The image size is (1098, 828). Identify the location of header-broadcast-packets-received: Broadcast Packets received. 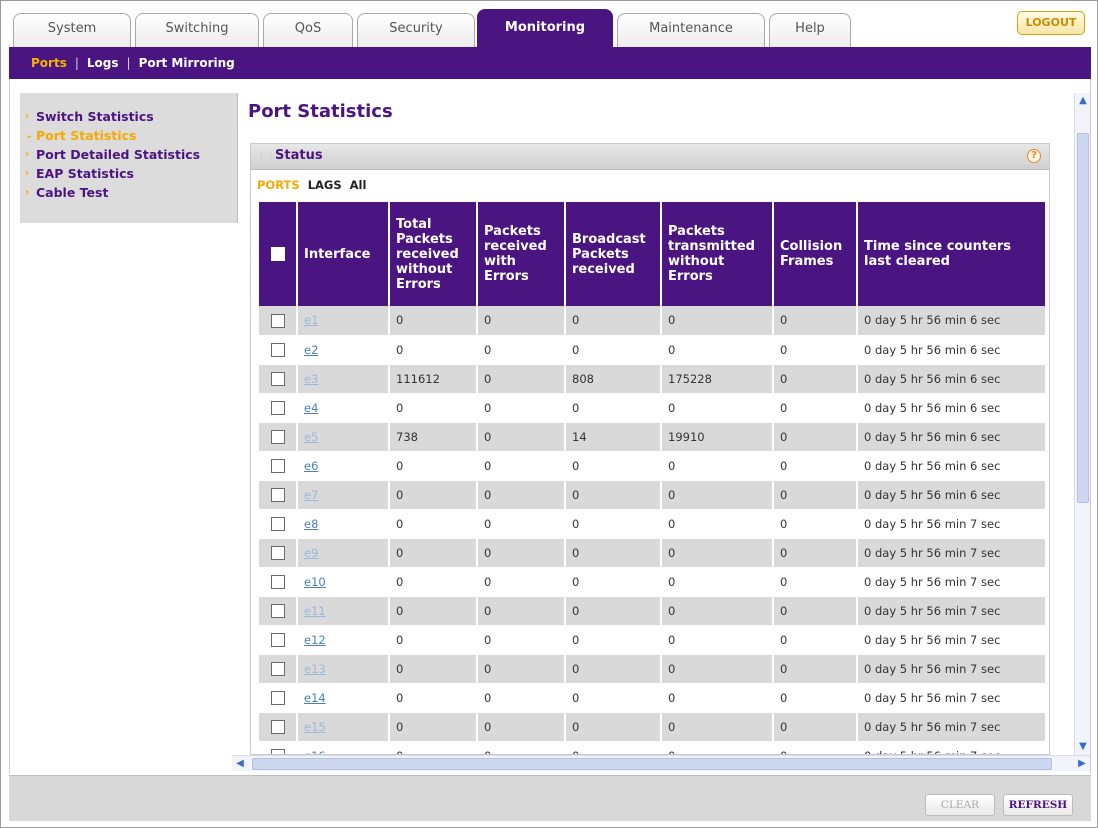
(613, 254).